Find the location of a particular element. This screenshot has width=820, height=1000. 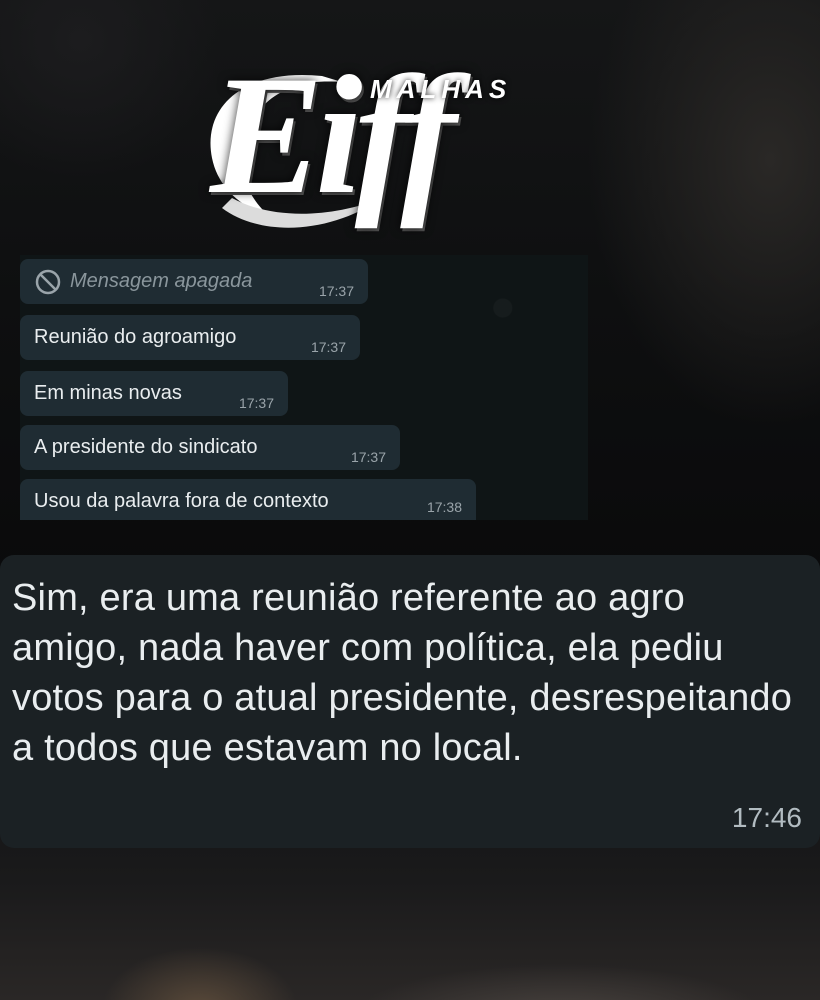

message-text: A presidente do sindicato is located at coordinates (146, 447).